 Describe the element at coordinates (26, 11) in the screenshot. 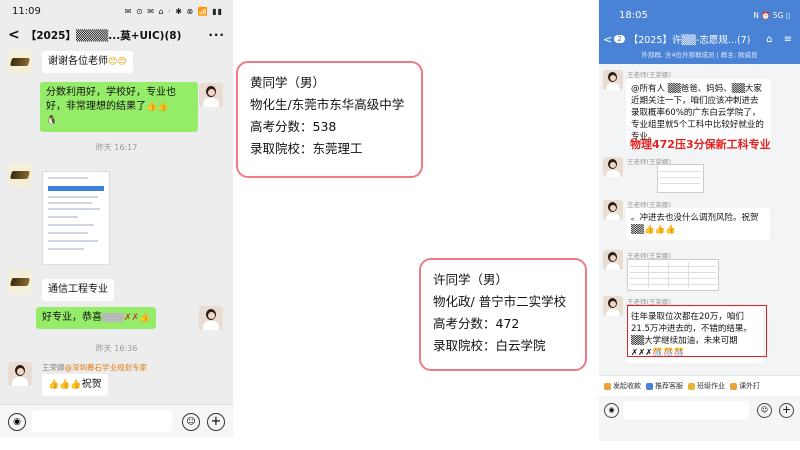

I see `status-time: 11:09` at that location.